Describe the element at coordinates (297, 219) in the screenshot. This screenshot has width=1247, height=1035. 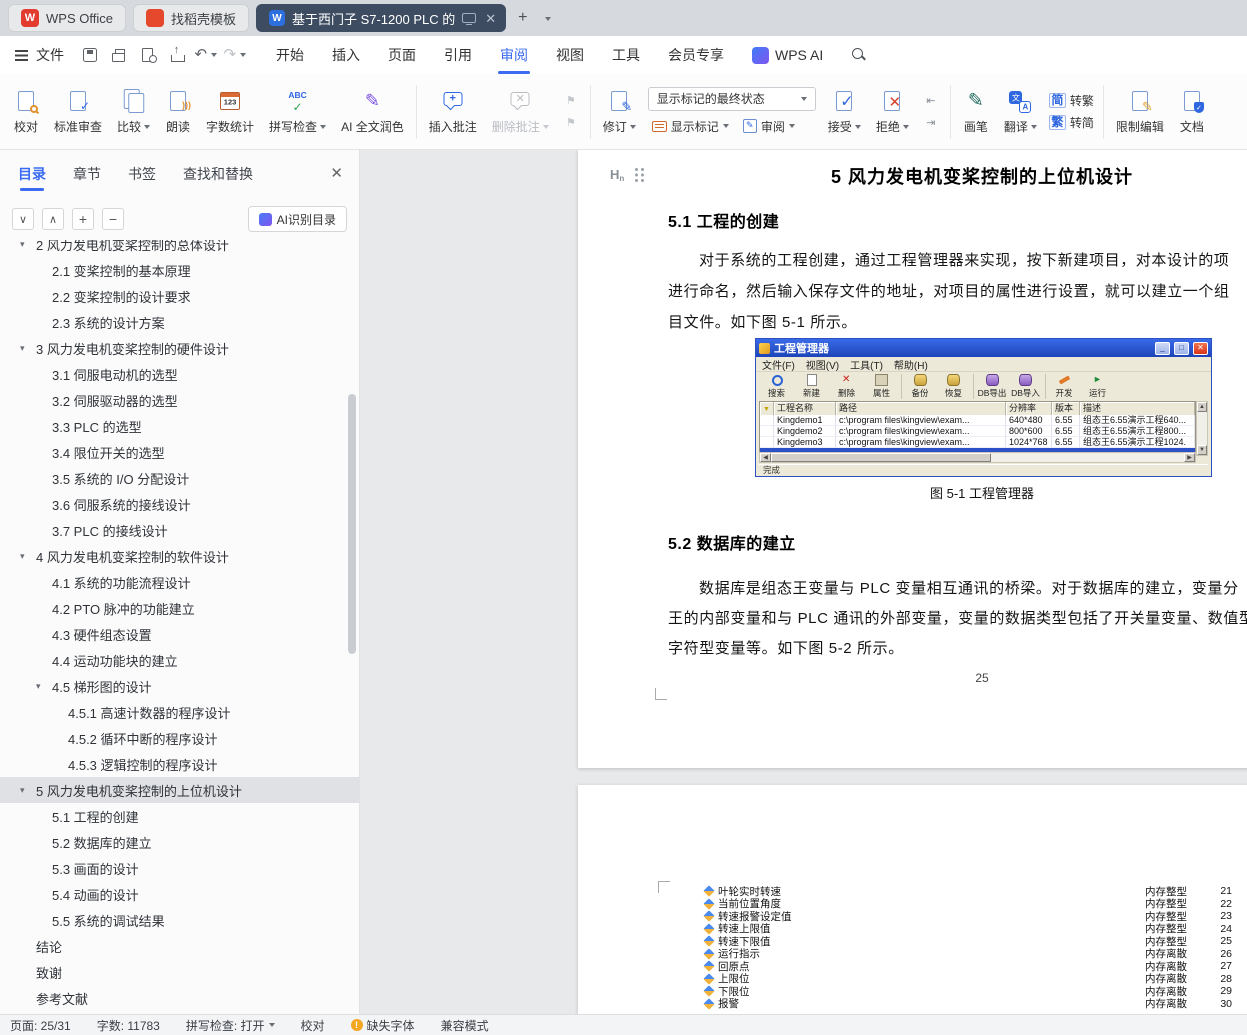
I see `ai-recognize-toc-button: AI识别目录` at that location.